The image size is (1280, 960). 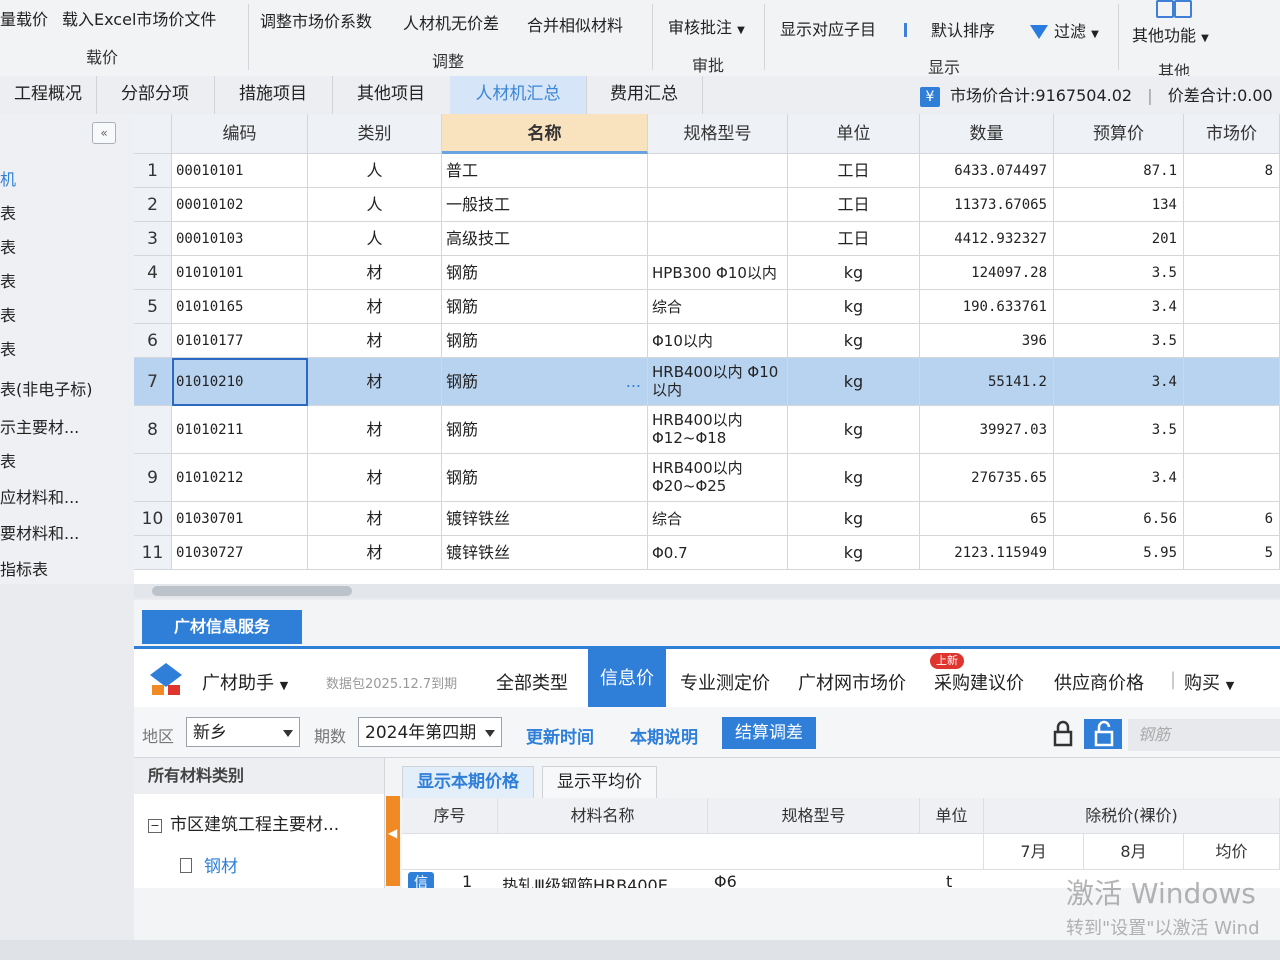 What do you see at coordinates (153, 307) in the screenshot?
I see `cell-no: 5` at bounding box center [153, 307].